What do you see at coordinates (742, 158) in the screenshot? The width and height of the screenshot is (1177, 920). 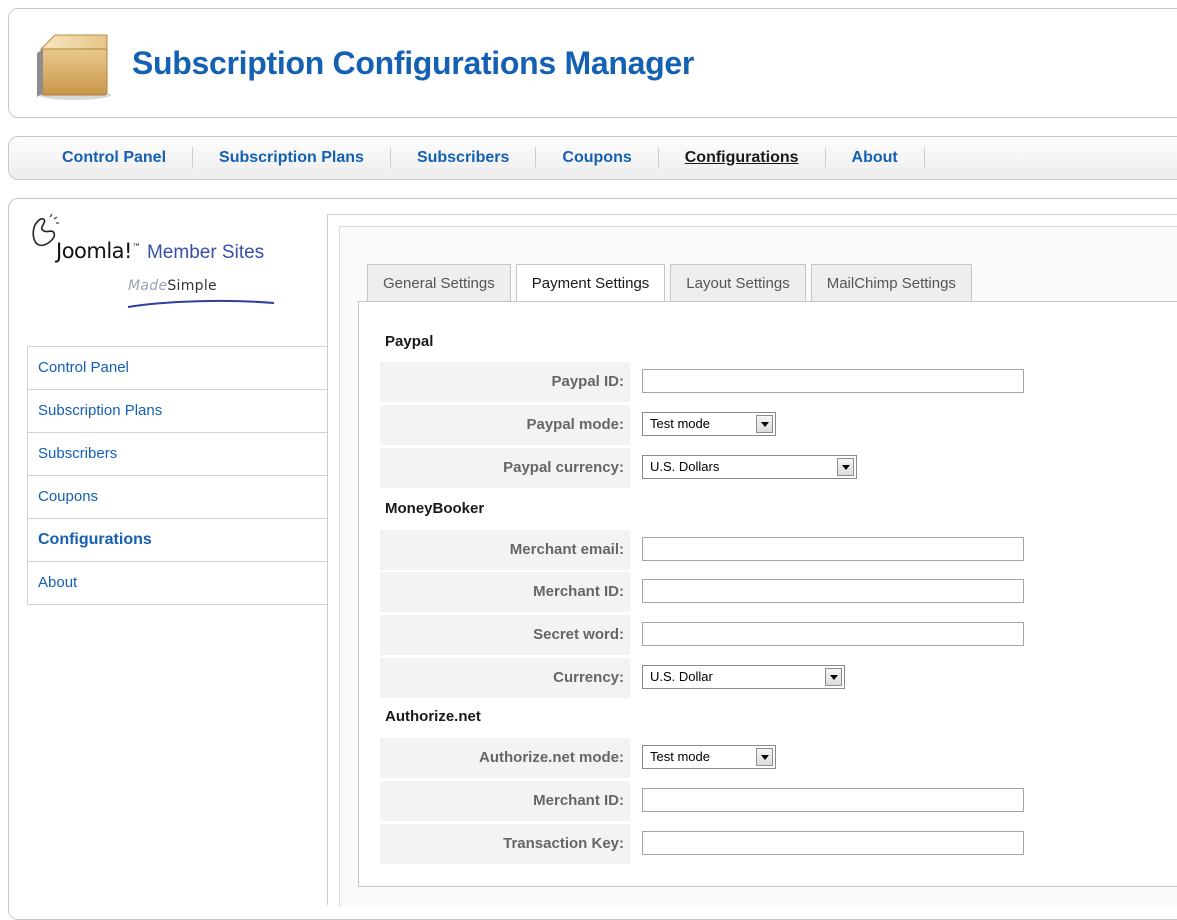 I see `top-menu-configurations: Configurations` at bounding box center [742, 158].